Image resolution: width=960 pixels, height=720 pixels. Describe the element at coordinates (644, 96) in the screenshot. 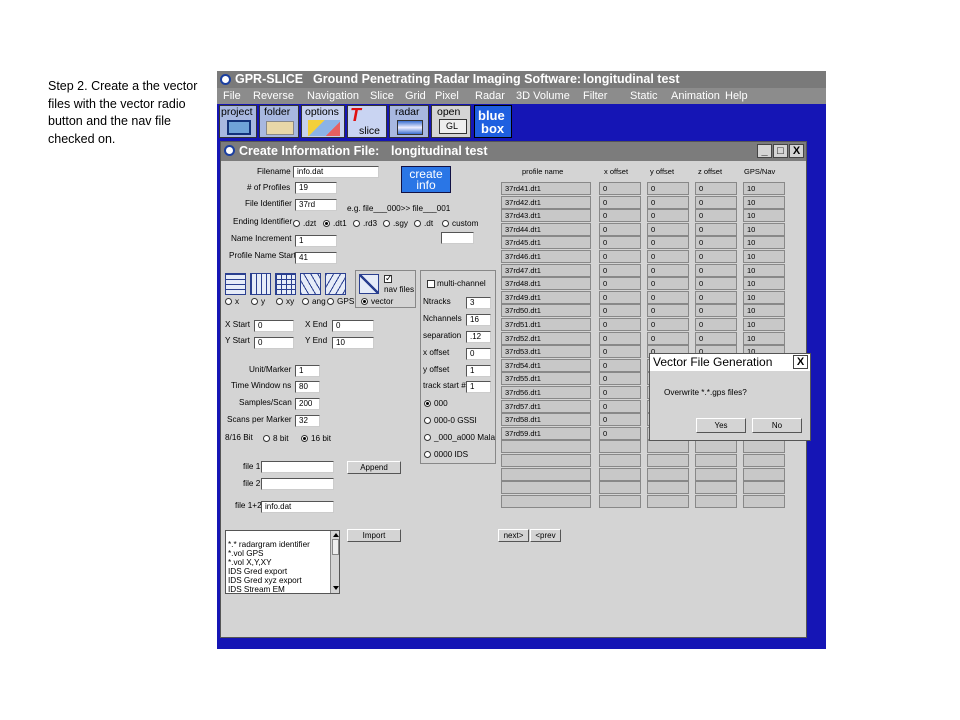

I see `menu-static: Static` at that location.